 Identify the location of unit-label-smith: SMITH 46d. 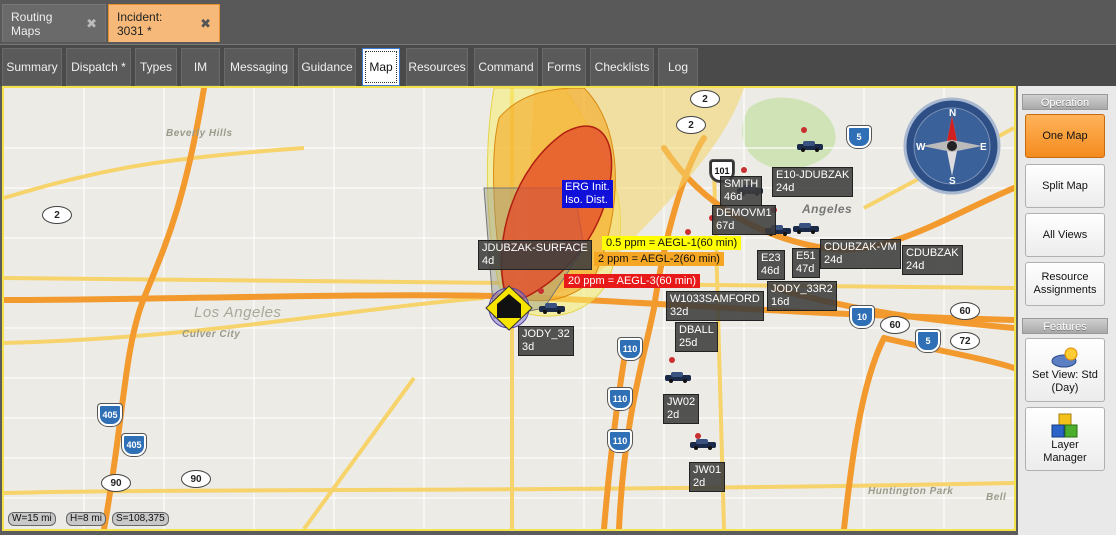
(741, 191).